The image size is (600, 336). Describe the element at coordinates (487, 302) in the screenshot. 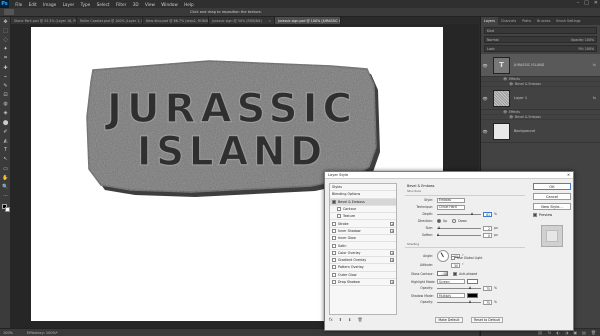

I see `shadow-opacity-input: 75` at that location.